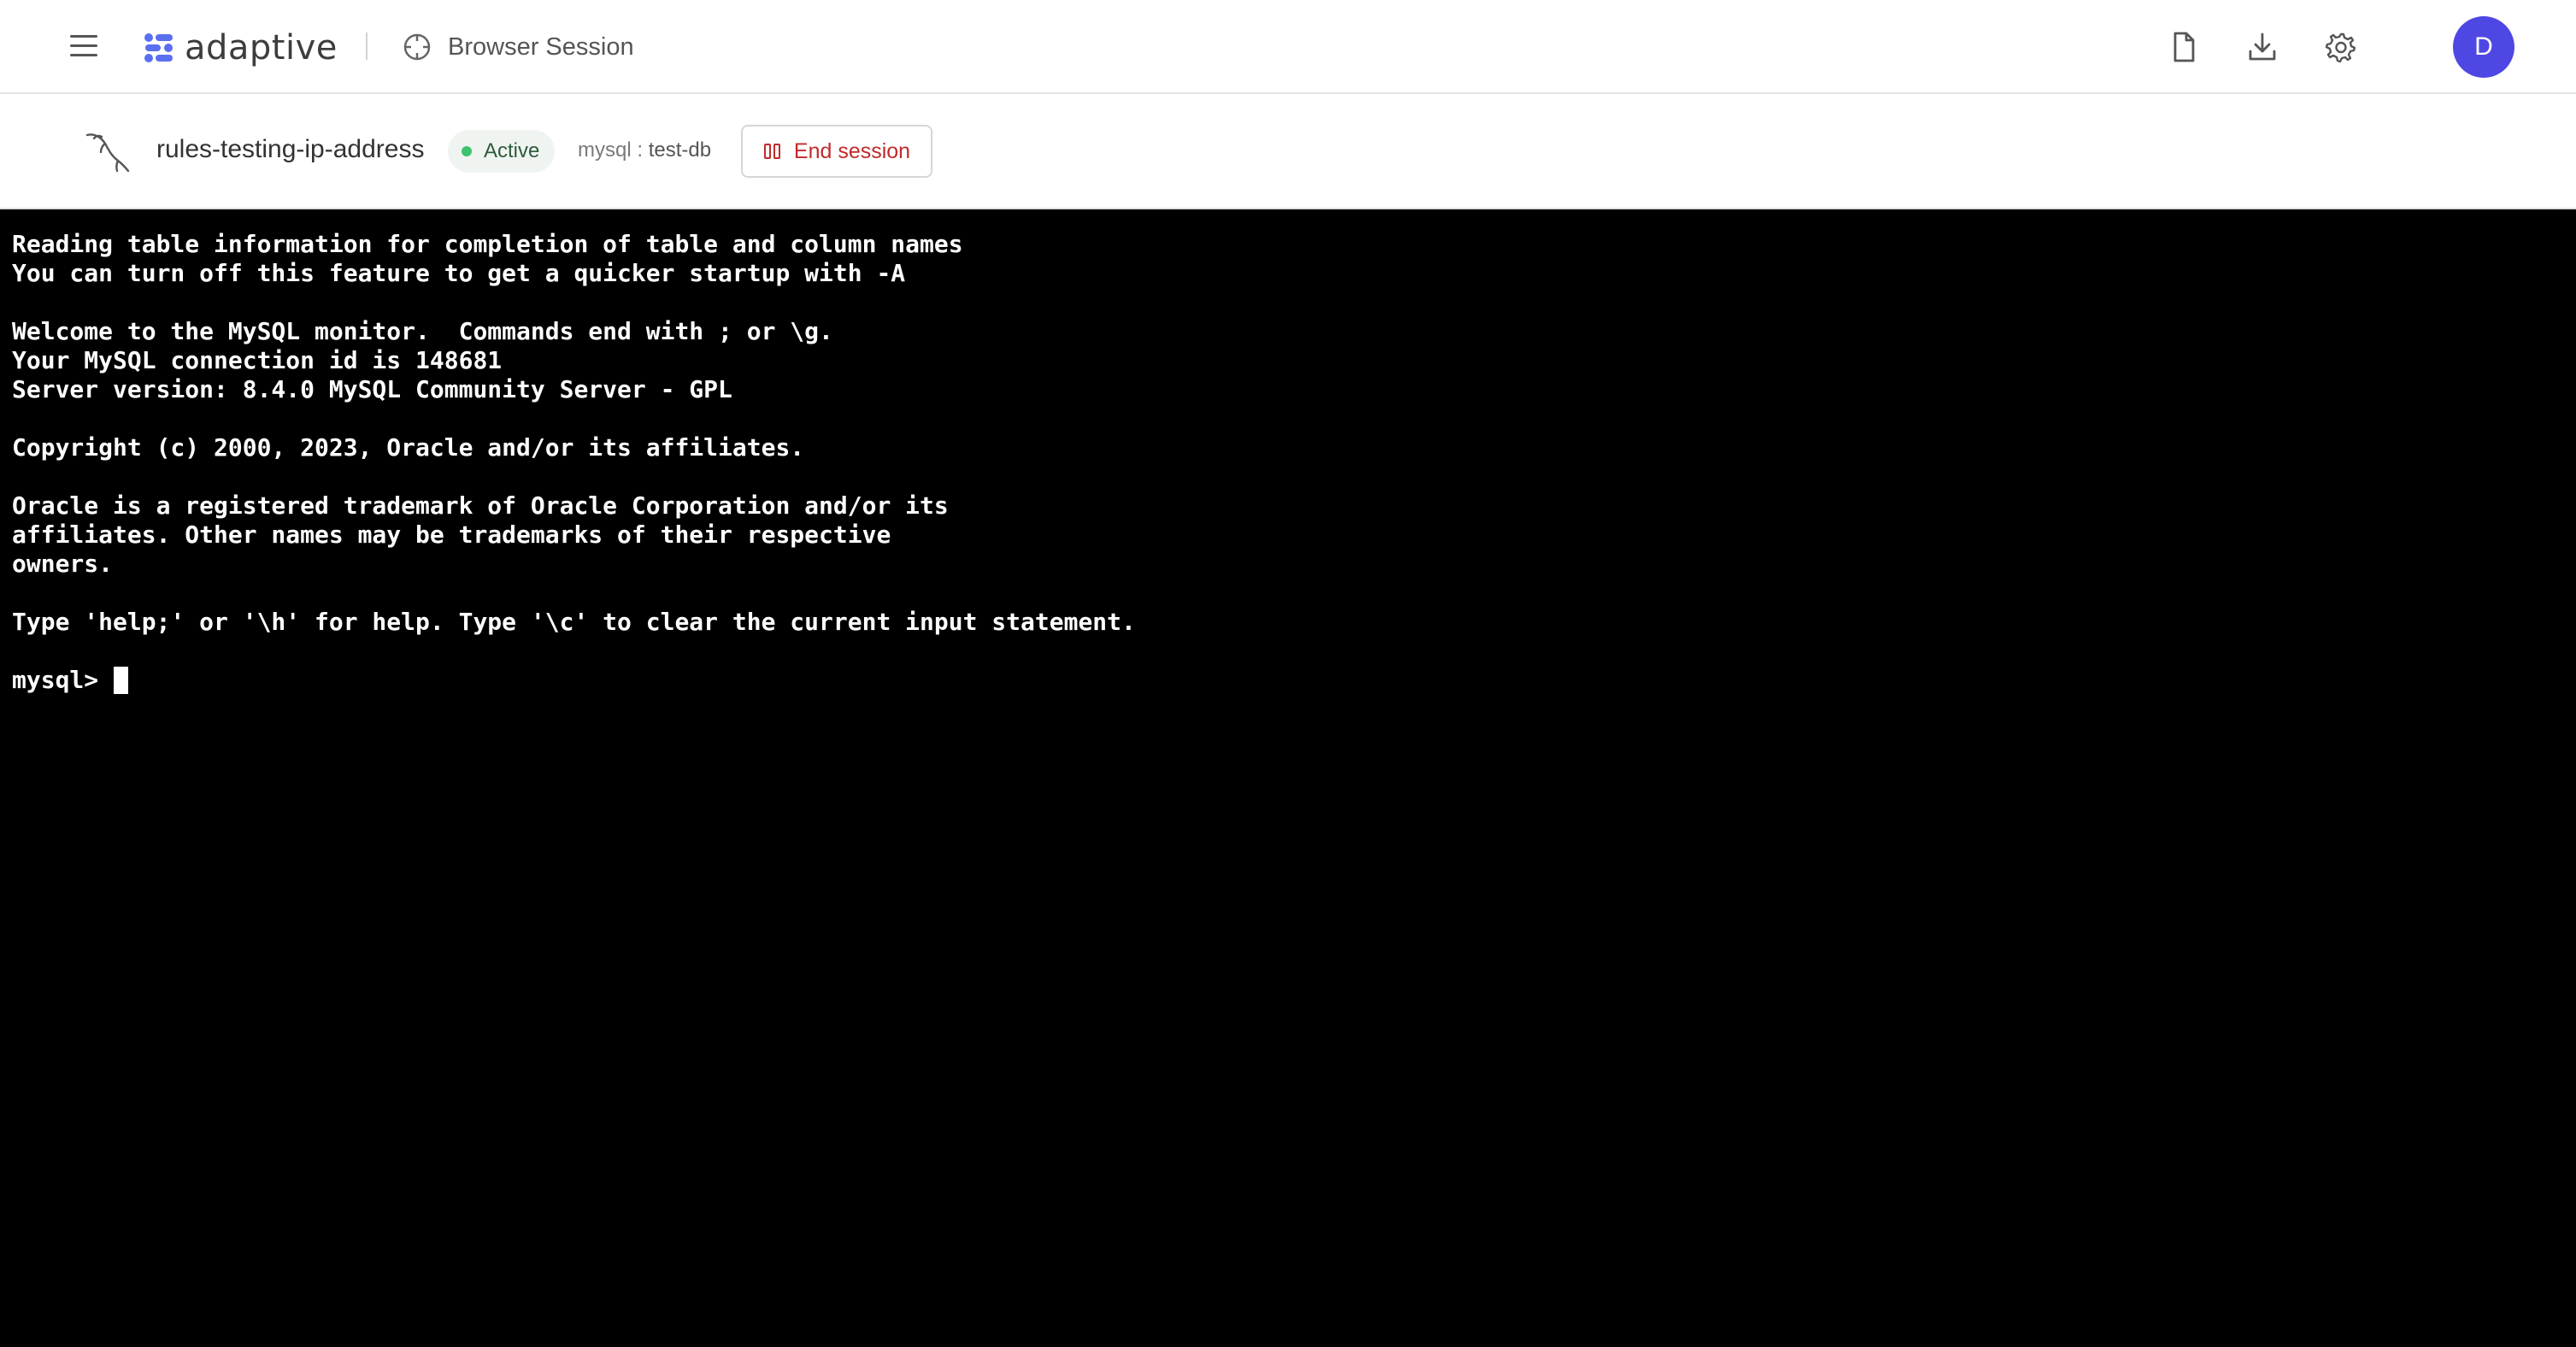 Image resolution: width=2576 pixels, height=1347 pixels. I want to click on status-dot-icon, so click(467, 151).